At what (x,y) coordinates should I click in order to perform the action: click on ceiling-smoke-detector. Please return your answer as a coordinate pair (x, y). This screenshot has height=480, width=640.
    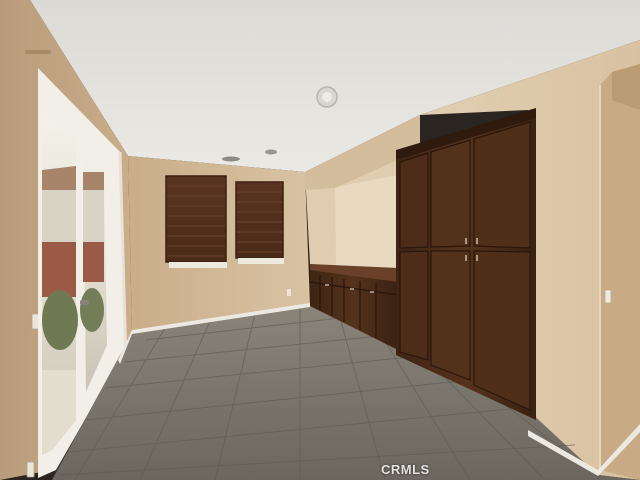
    Looking at the image, I should click on (271, 152).